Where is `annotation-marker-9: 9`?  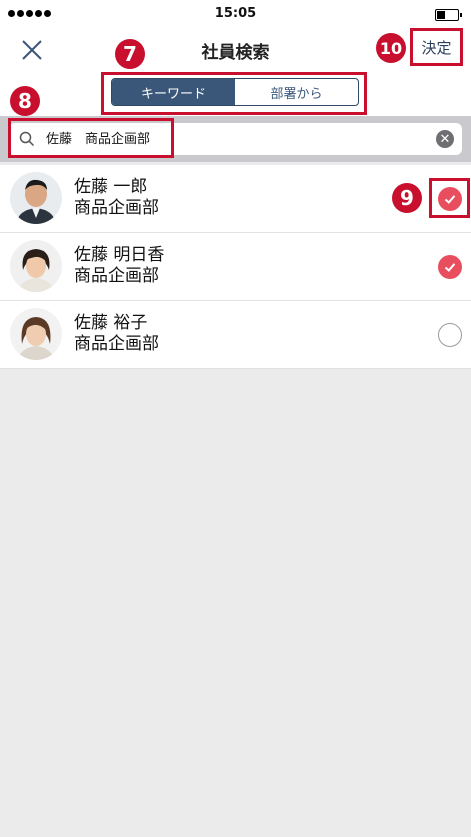 annotation-marker-9: 9 is located at coordinates (407, 198).